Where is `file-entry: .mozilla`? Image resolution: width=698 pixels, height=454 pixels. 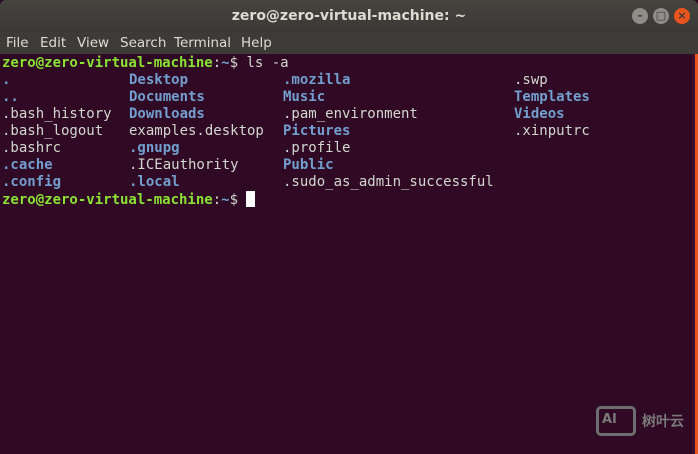
file-entry: .mozilla is located at coordinates (317, 80).